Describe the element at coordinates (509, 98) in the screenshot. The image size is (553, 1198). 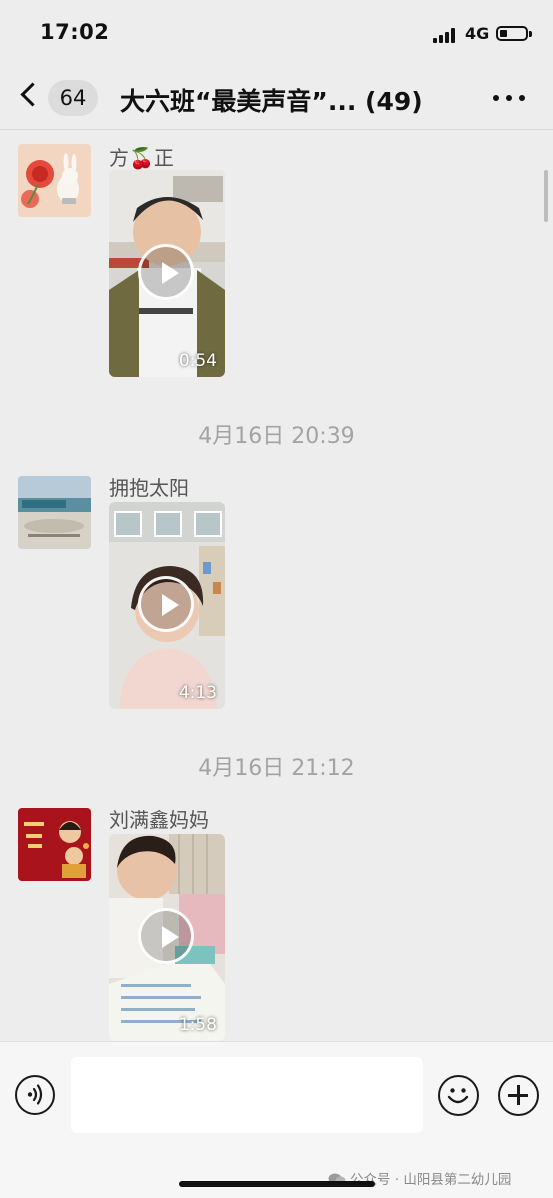
I see `more-options-icon` at that location.